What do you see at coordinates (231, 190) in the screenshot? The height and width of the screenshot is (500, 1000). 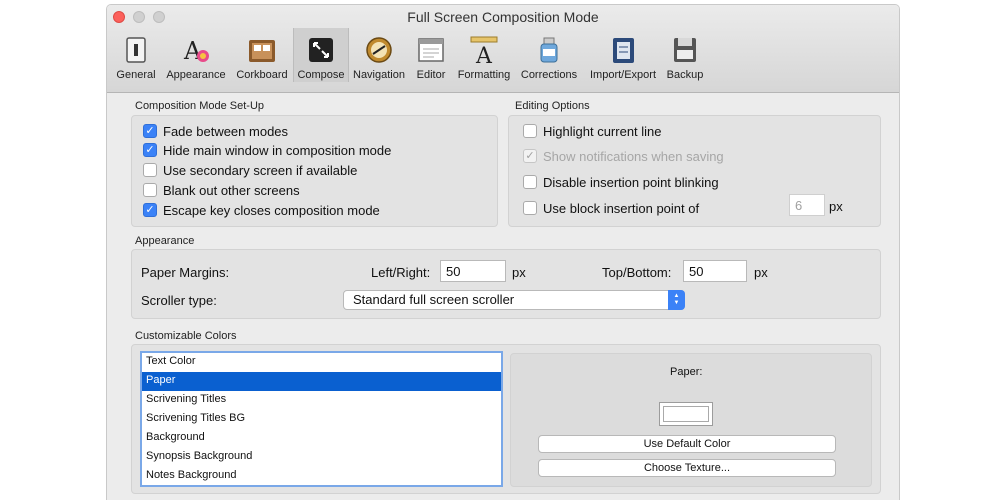 I see `blank-screens-label: Blank out other screens` at bounding box center [231, 190].